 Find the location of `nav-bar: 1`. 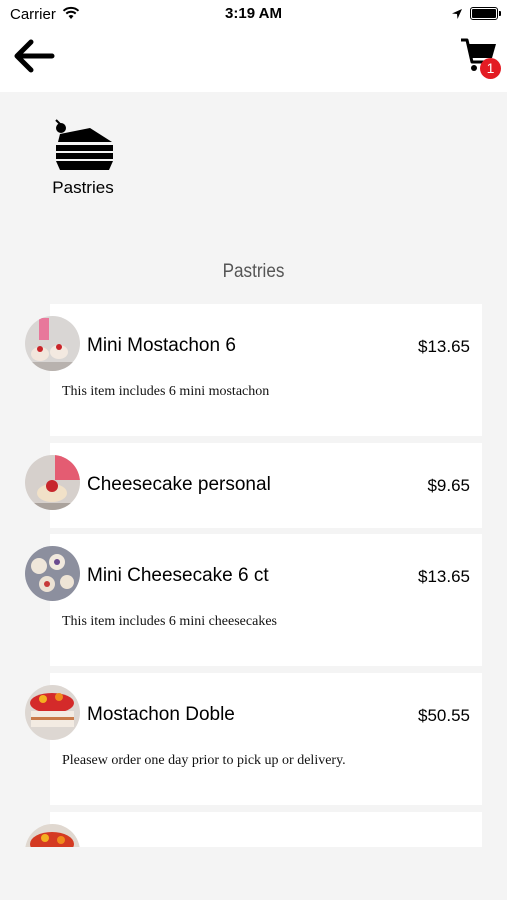

nav-bar: 1 is located at coordinates (253, 60).